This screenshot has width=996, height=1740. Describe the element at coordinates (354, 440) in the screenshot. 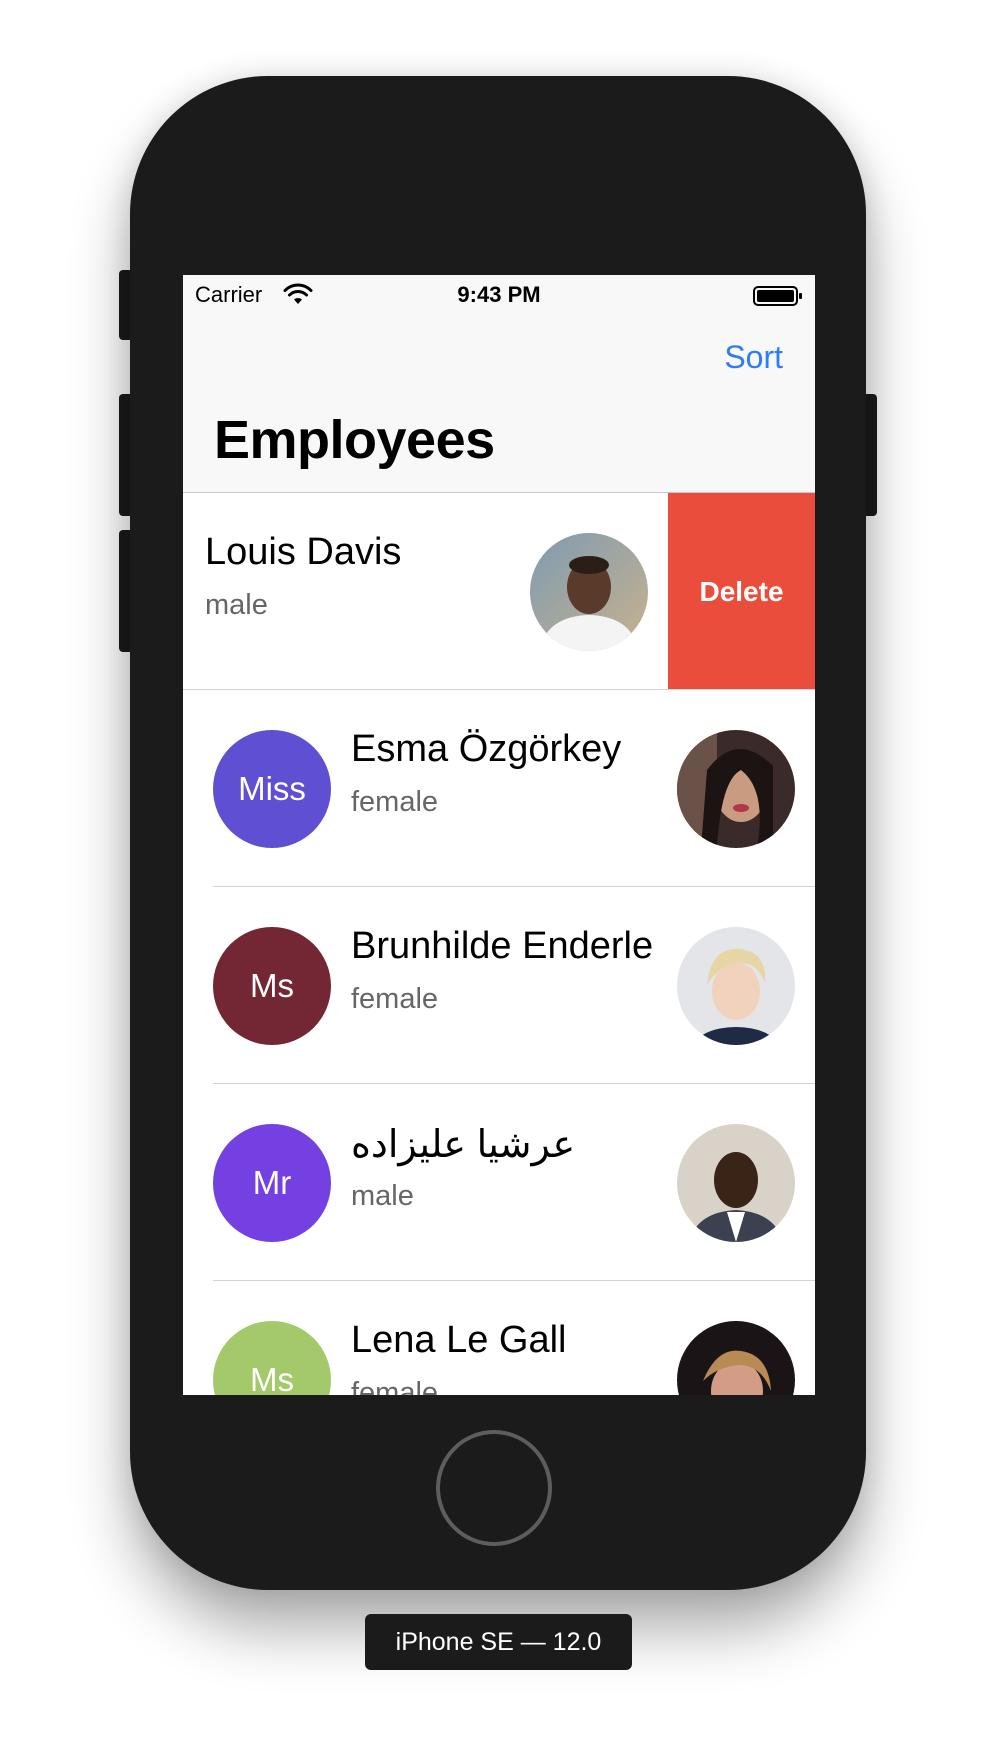

I see `page-title: Employees` at that location.